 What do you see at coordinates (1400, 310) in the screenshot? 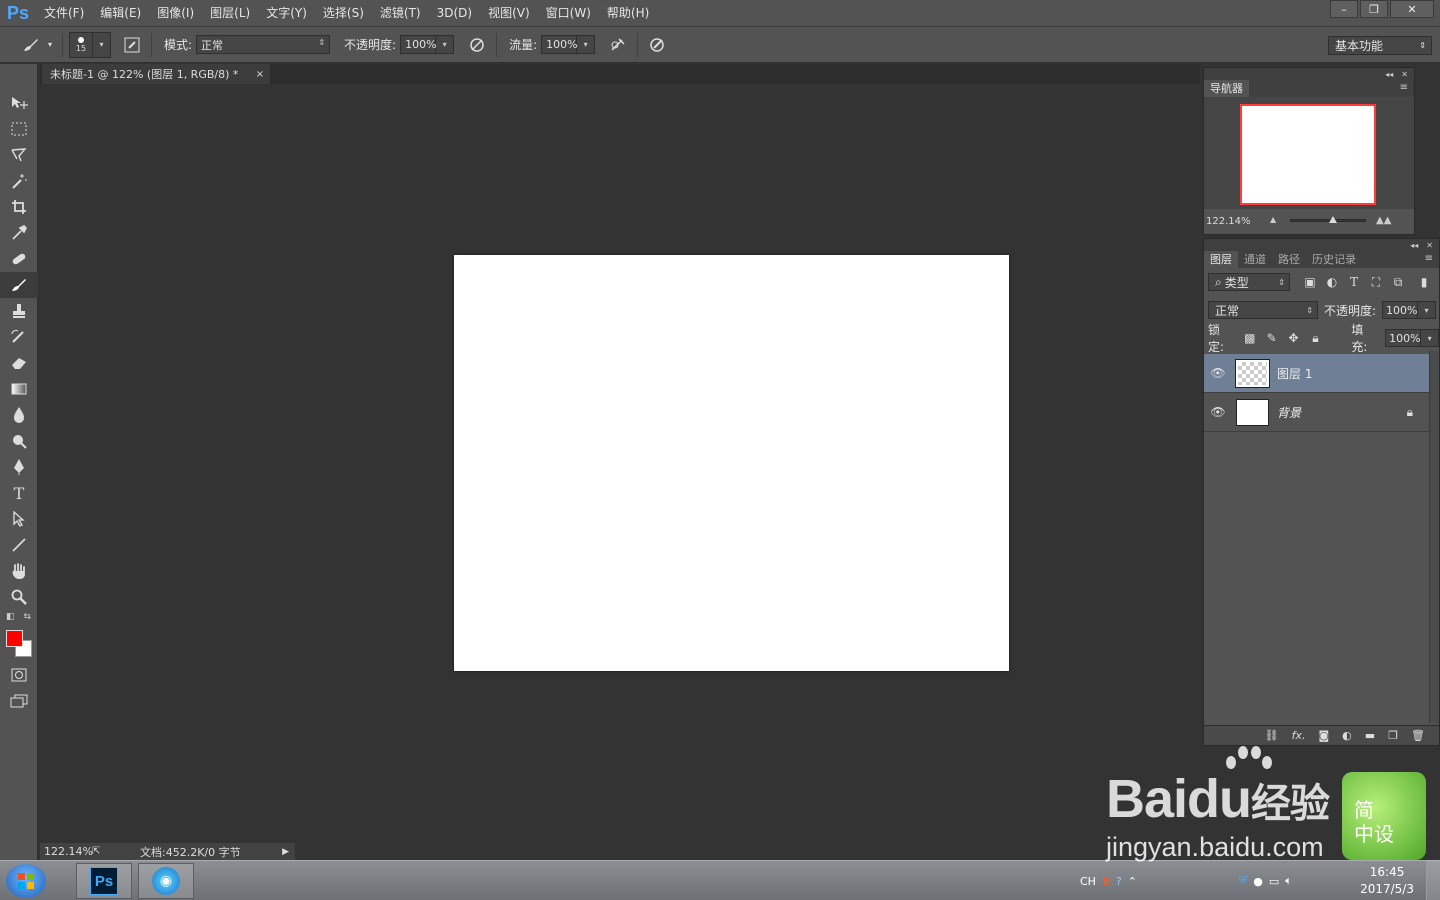
I see `layer-opacity-input: 100%` at bounding box center [1400, 310].